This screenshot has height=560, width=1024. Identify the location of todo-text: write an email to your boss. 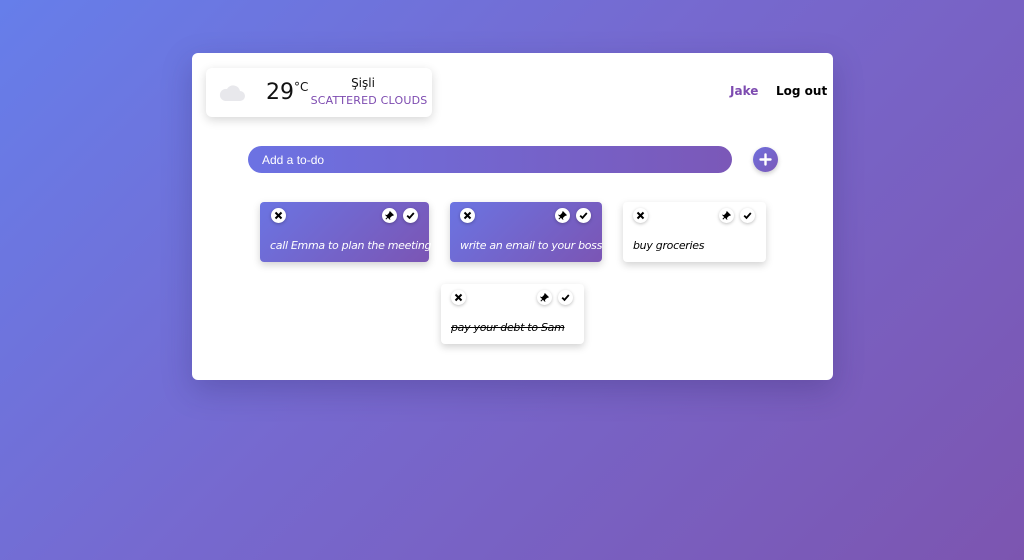
(531, 245).